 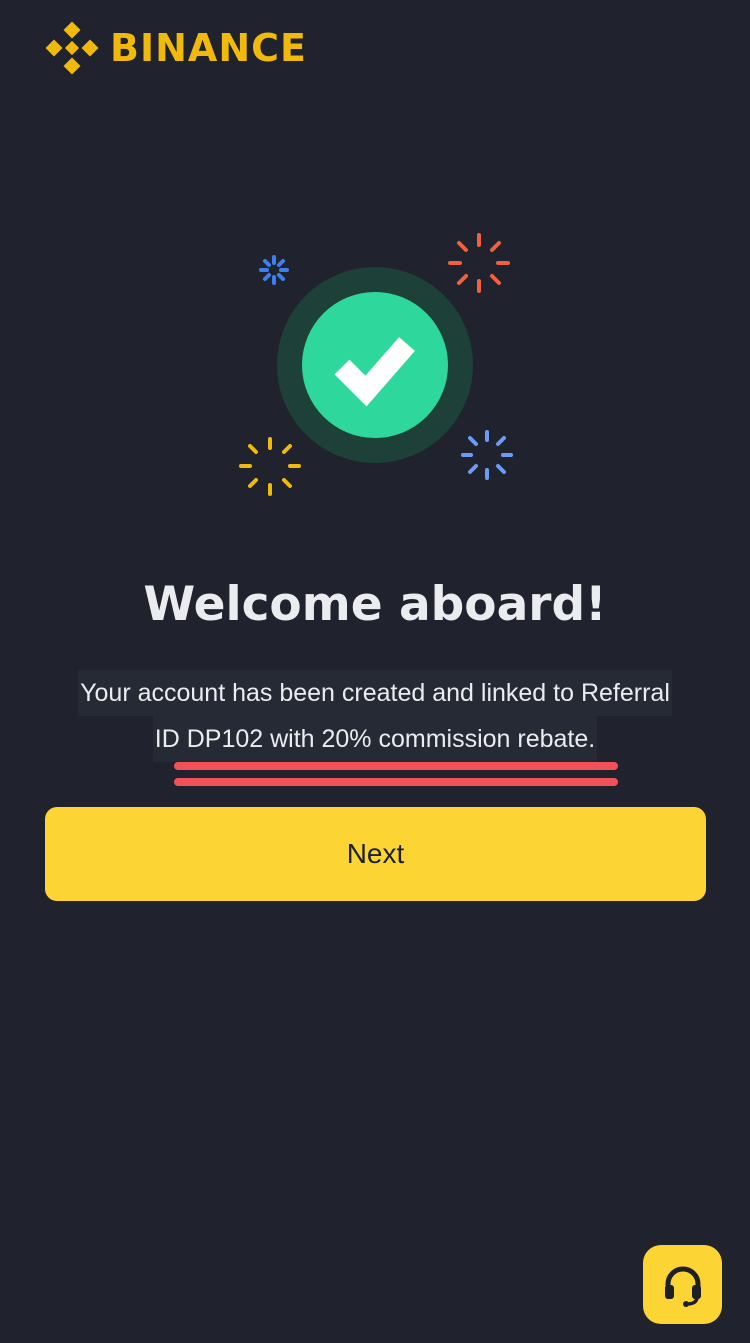 I want to click on sparkle-icon-lightblue, so click(x=487, y=455).